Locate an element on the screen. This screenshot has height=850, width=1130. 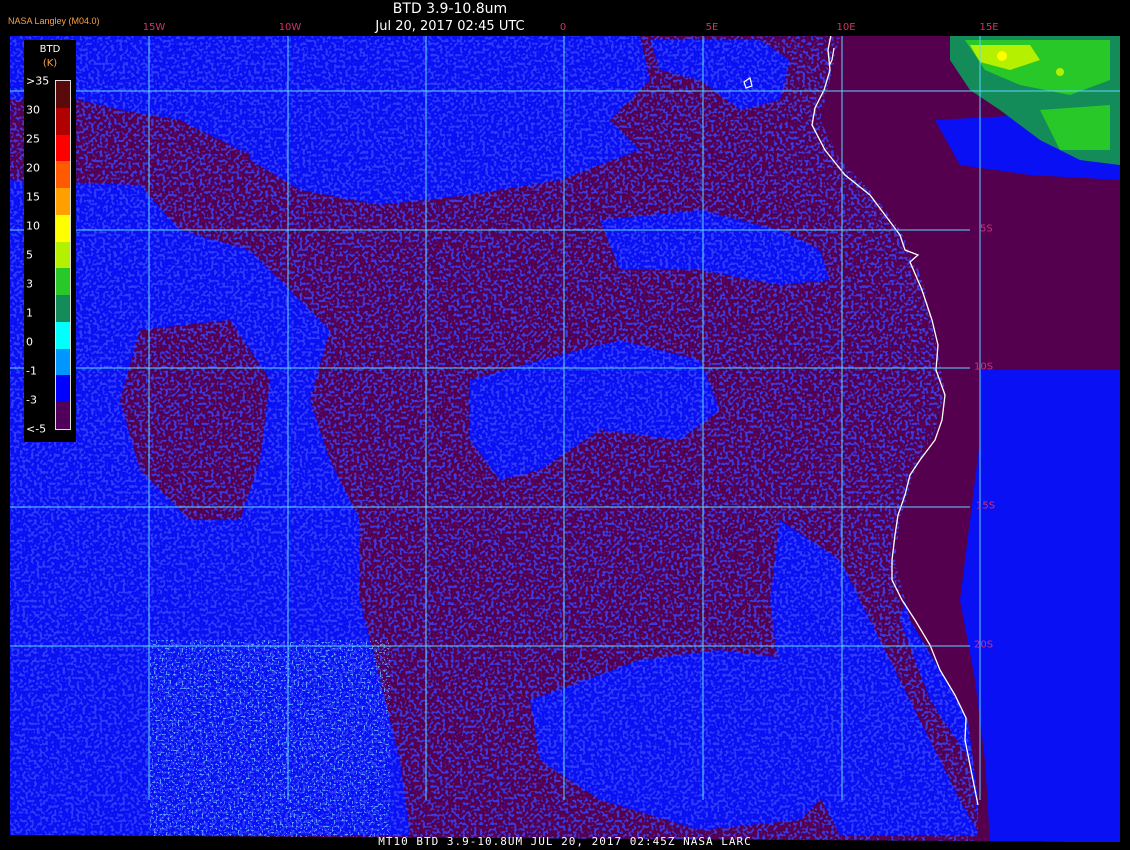
lat-label-20s: 20S is located at coordinates (984, 645).